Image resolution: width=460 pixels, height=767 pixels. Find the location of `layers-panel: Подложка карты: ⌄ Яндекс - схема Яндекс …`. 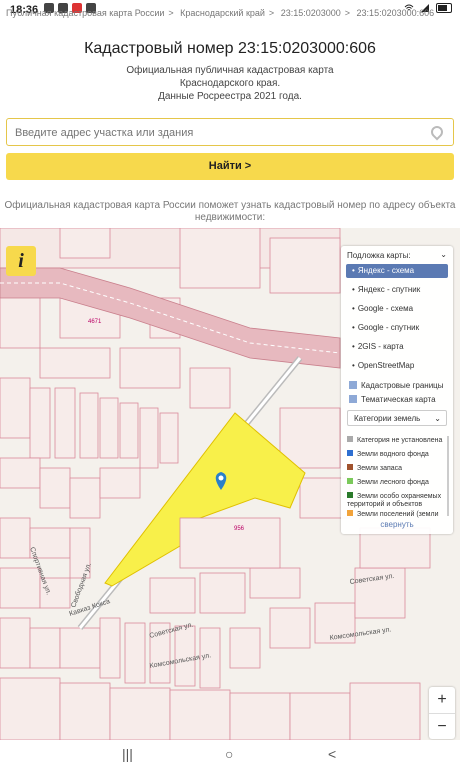

layers-panel: Подложка карты: ⌄ Яндекс - схема Яндекс … is located at coordinates (397, 390).